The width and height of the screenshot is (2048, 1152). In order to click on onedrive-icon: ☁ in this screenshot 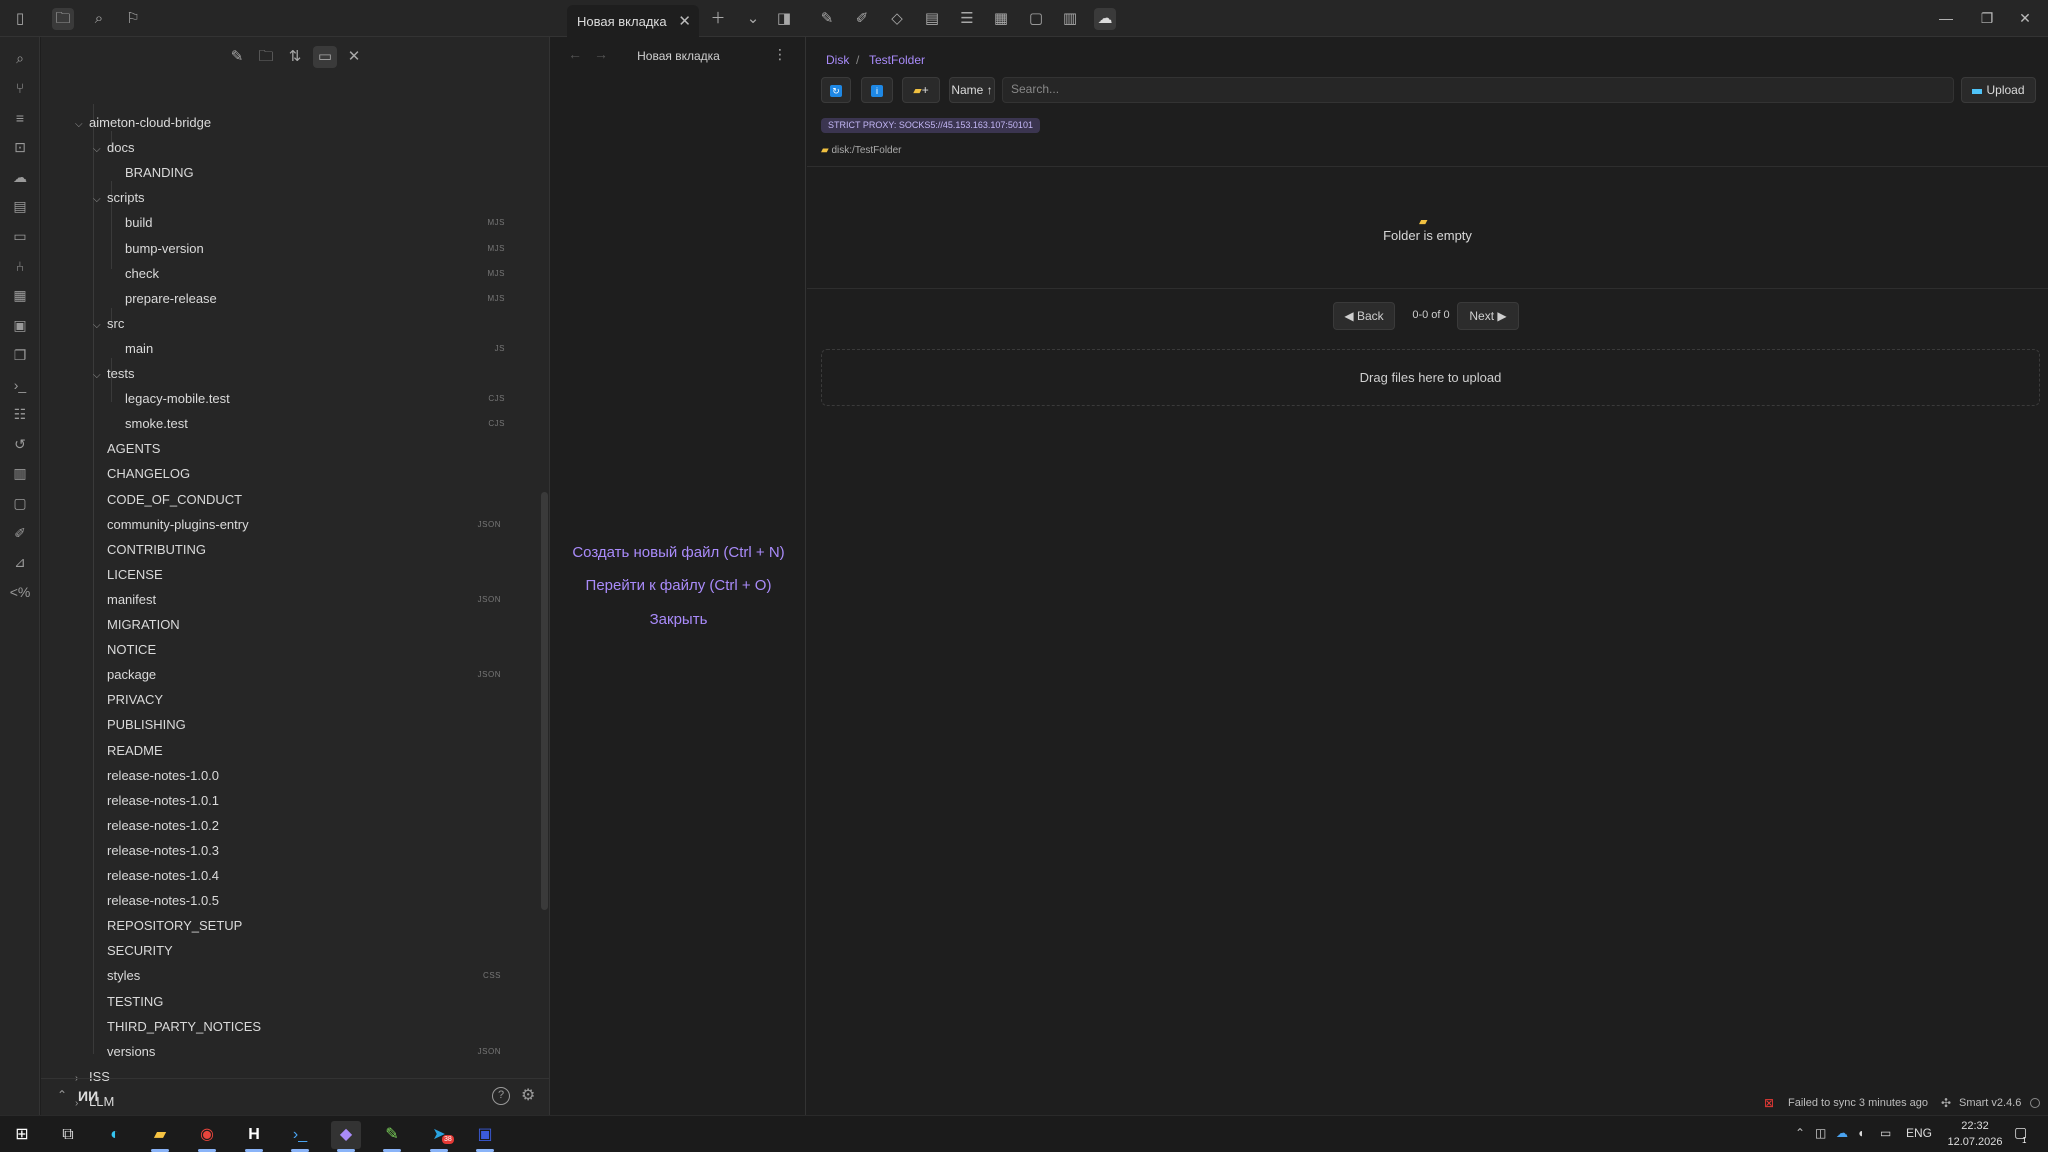, I will do `click(1842, 1133)`.